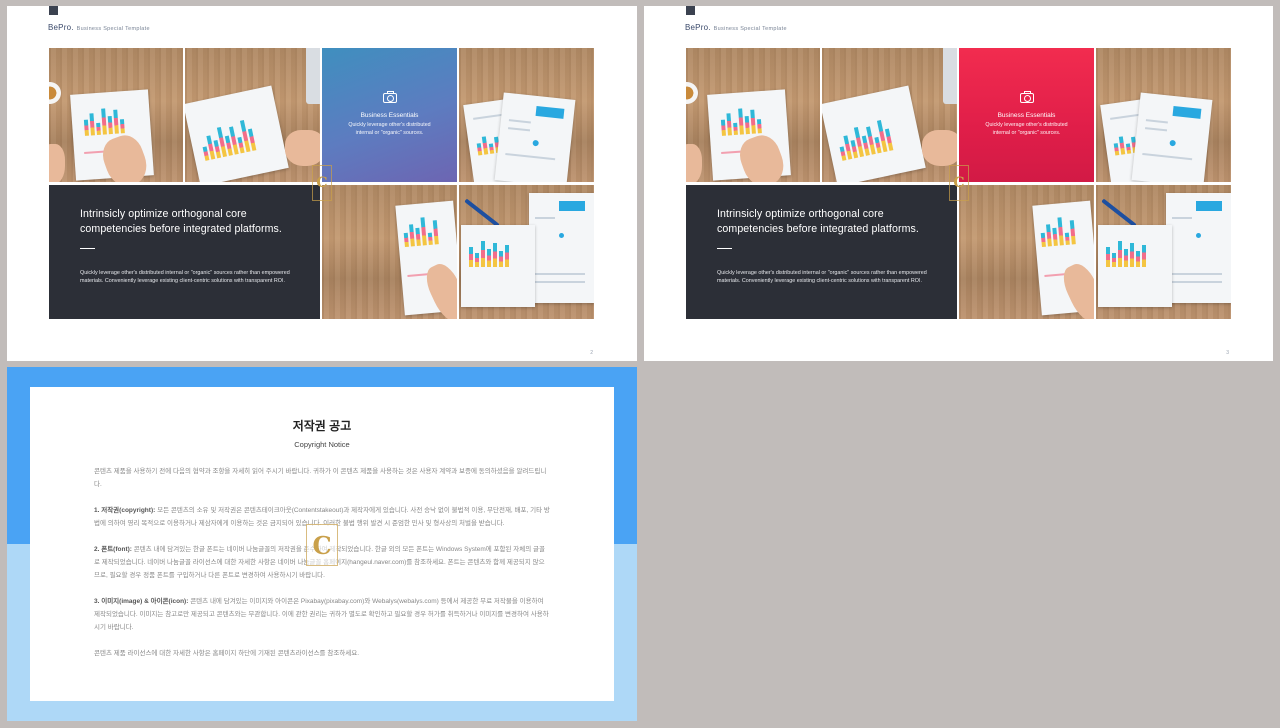 Image resolution: width=1280 pixels, height=728 pixels. What do you see at coordinates (1227, 353) in the screenshot?
I see `page-number: 3` at bounding box center [1227, 353].